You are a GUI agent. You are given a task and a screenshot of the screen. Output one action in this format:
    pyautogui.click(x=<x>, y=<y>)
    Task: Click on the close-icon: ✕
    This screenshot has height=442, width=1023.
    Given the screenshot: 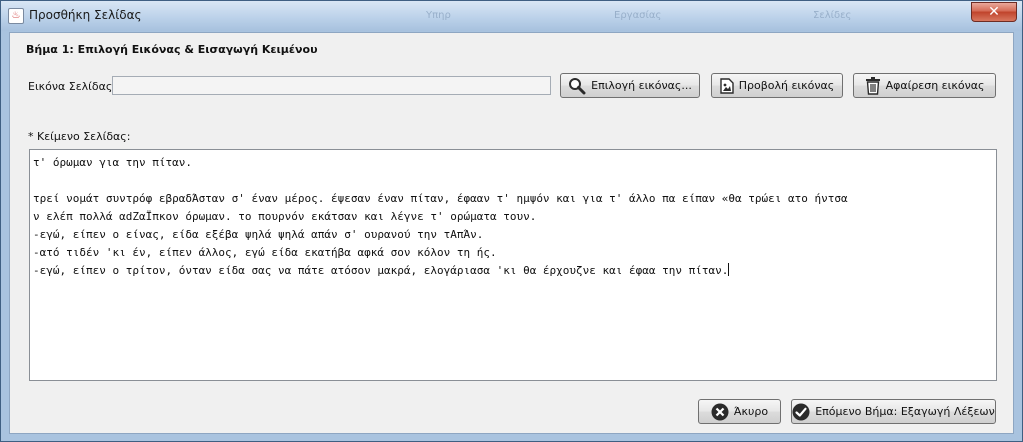 What is the action you would take?
    pyautogui.click(x=994, y=12)
    